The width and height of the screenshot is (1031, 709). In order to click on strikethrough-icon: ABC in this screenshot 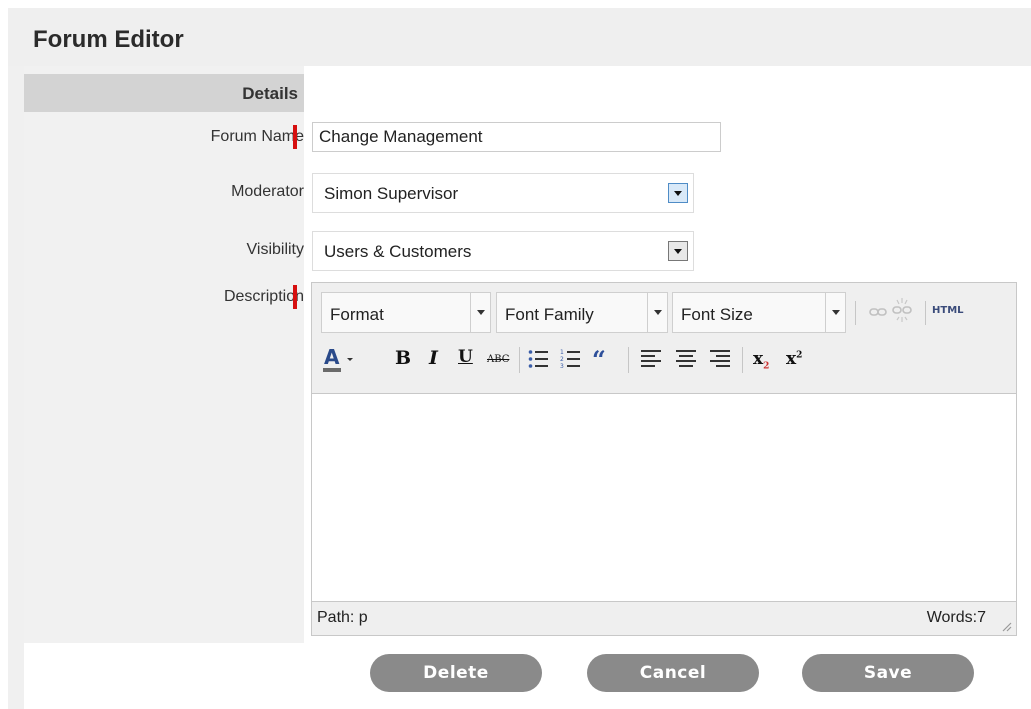, I will do `click(498, 359)`.